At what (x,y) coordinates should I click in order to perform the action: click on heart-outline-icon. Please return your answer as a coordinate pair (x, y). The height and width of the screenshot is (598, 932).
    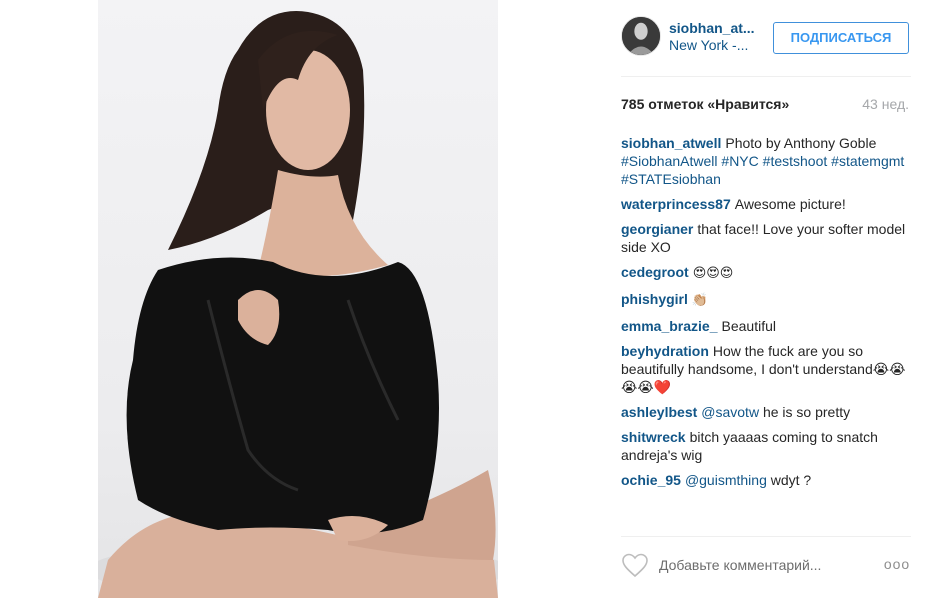
    Looking at the image, I should click on (635, 565).